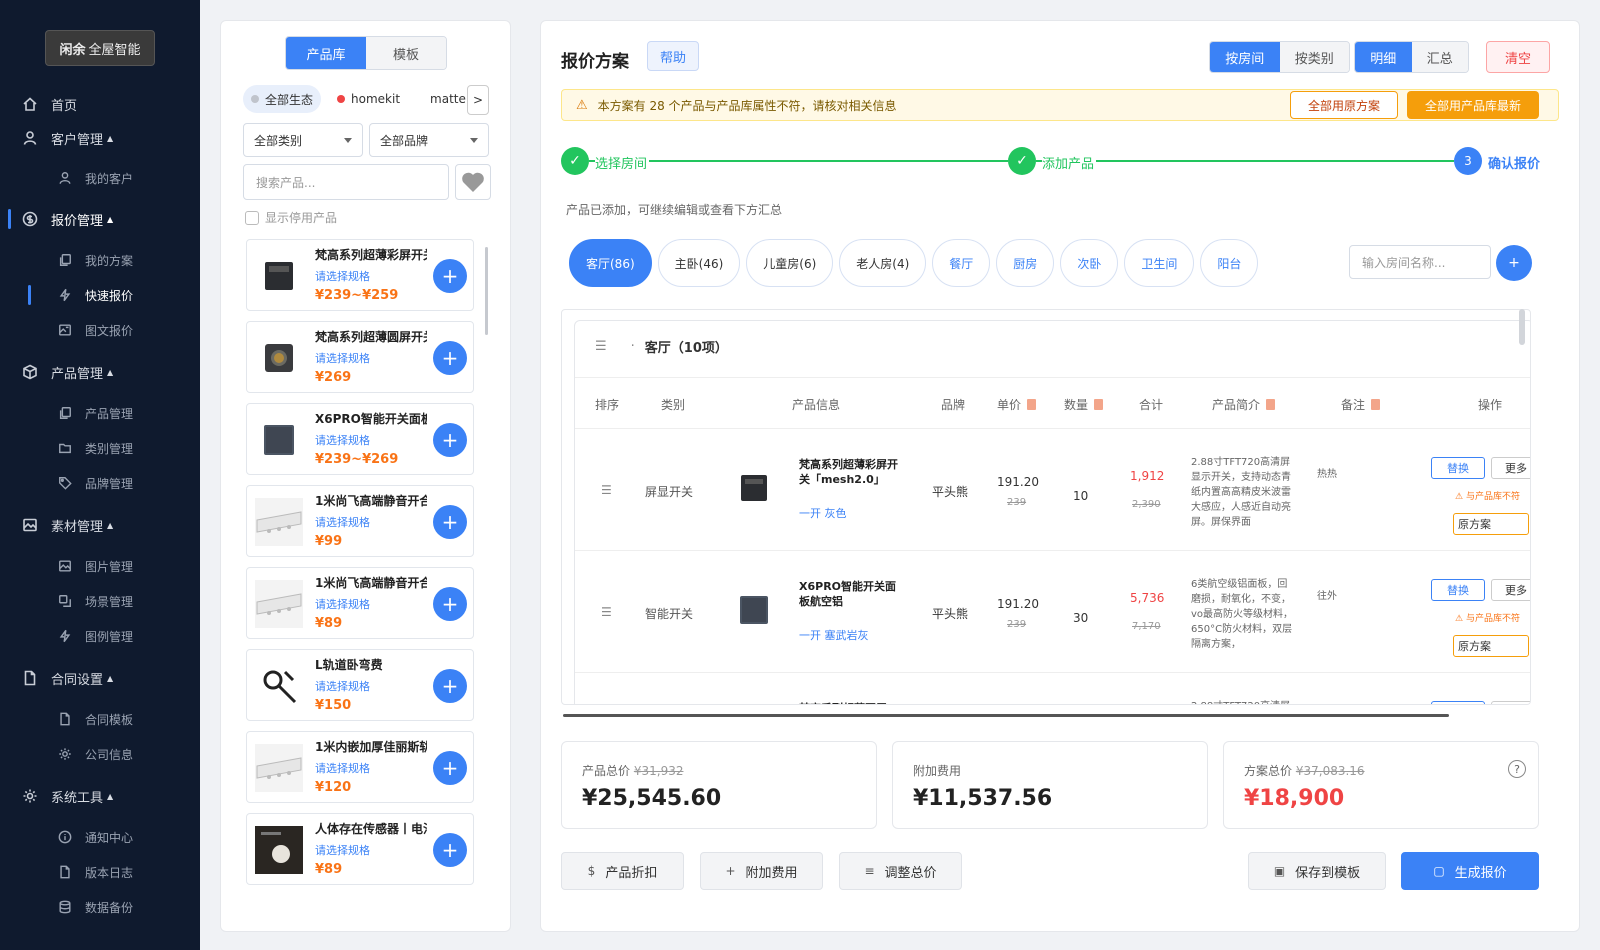  I want to click on eco-chip-homekit: homekit, so click(368, 99).